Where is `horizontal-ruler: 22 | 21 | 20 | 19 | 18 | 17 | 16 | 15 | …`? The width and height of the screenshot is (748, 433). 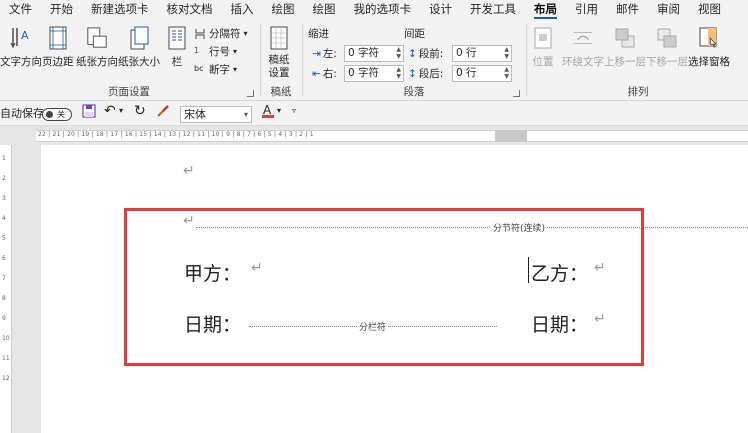 horizontal-ruler: 22 | 21 | 20 | 19 | 18 | 17 | 16 | 15 | … is located at coordinates (374, 136).